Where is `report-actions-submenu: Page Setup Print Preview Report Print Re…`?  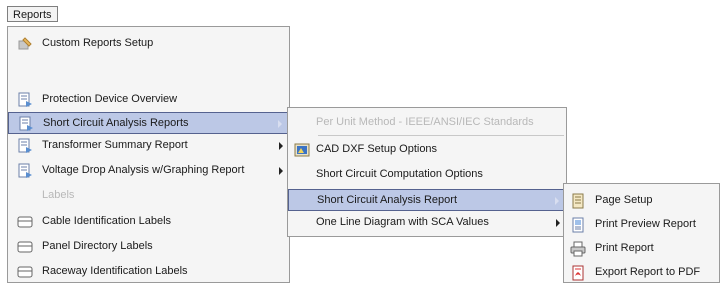
report-actions-submenu: Page Setup Print Preview Report Print Re… is located at coordinates (641, 233).